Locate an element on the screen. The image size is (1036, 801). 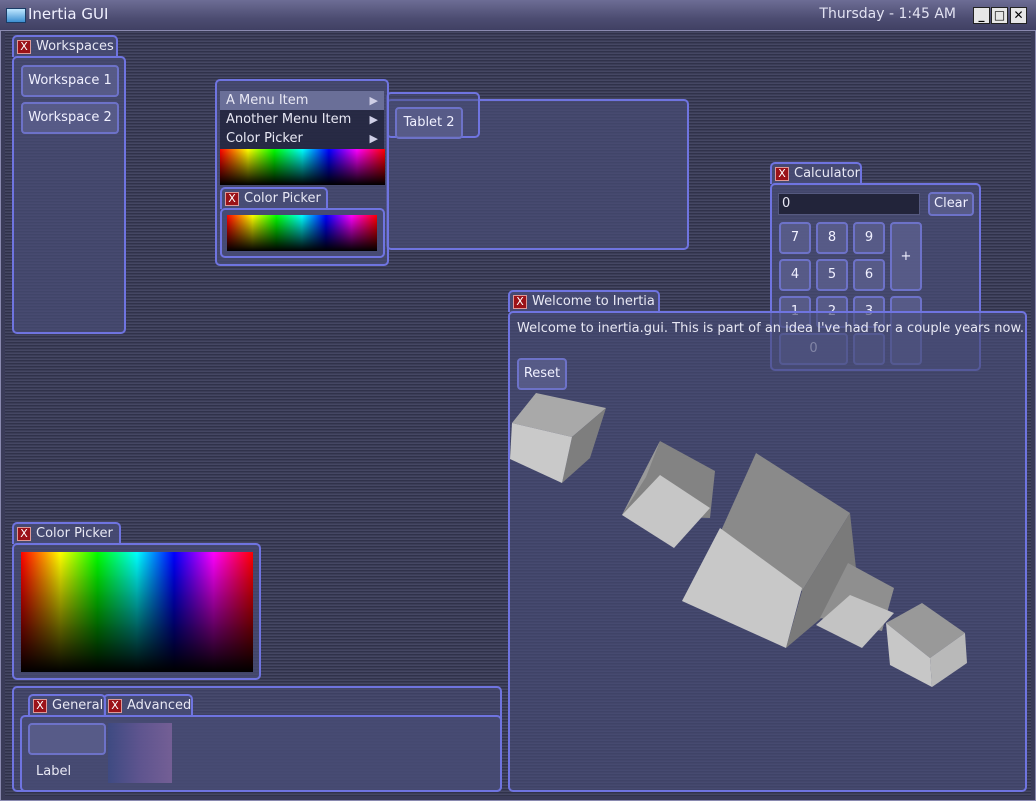
menu-color-picker-panel is located at coordinates (302, 233).